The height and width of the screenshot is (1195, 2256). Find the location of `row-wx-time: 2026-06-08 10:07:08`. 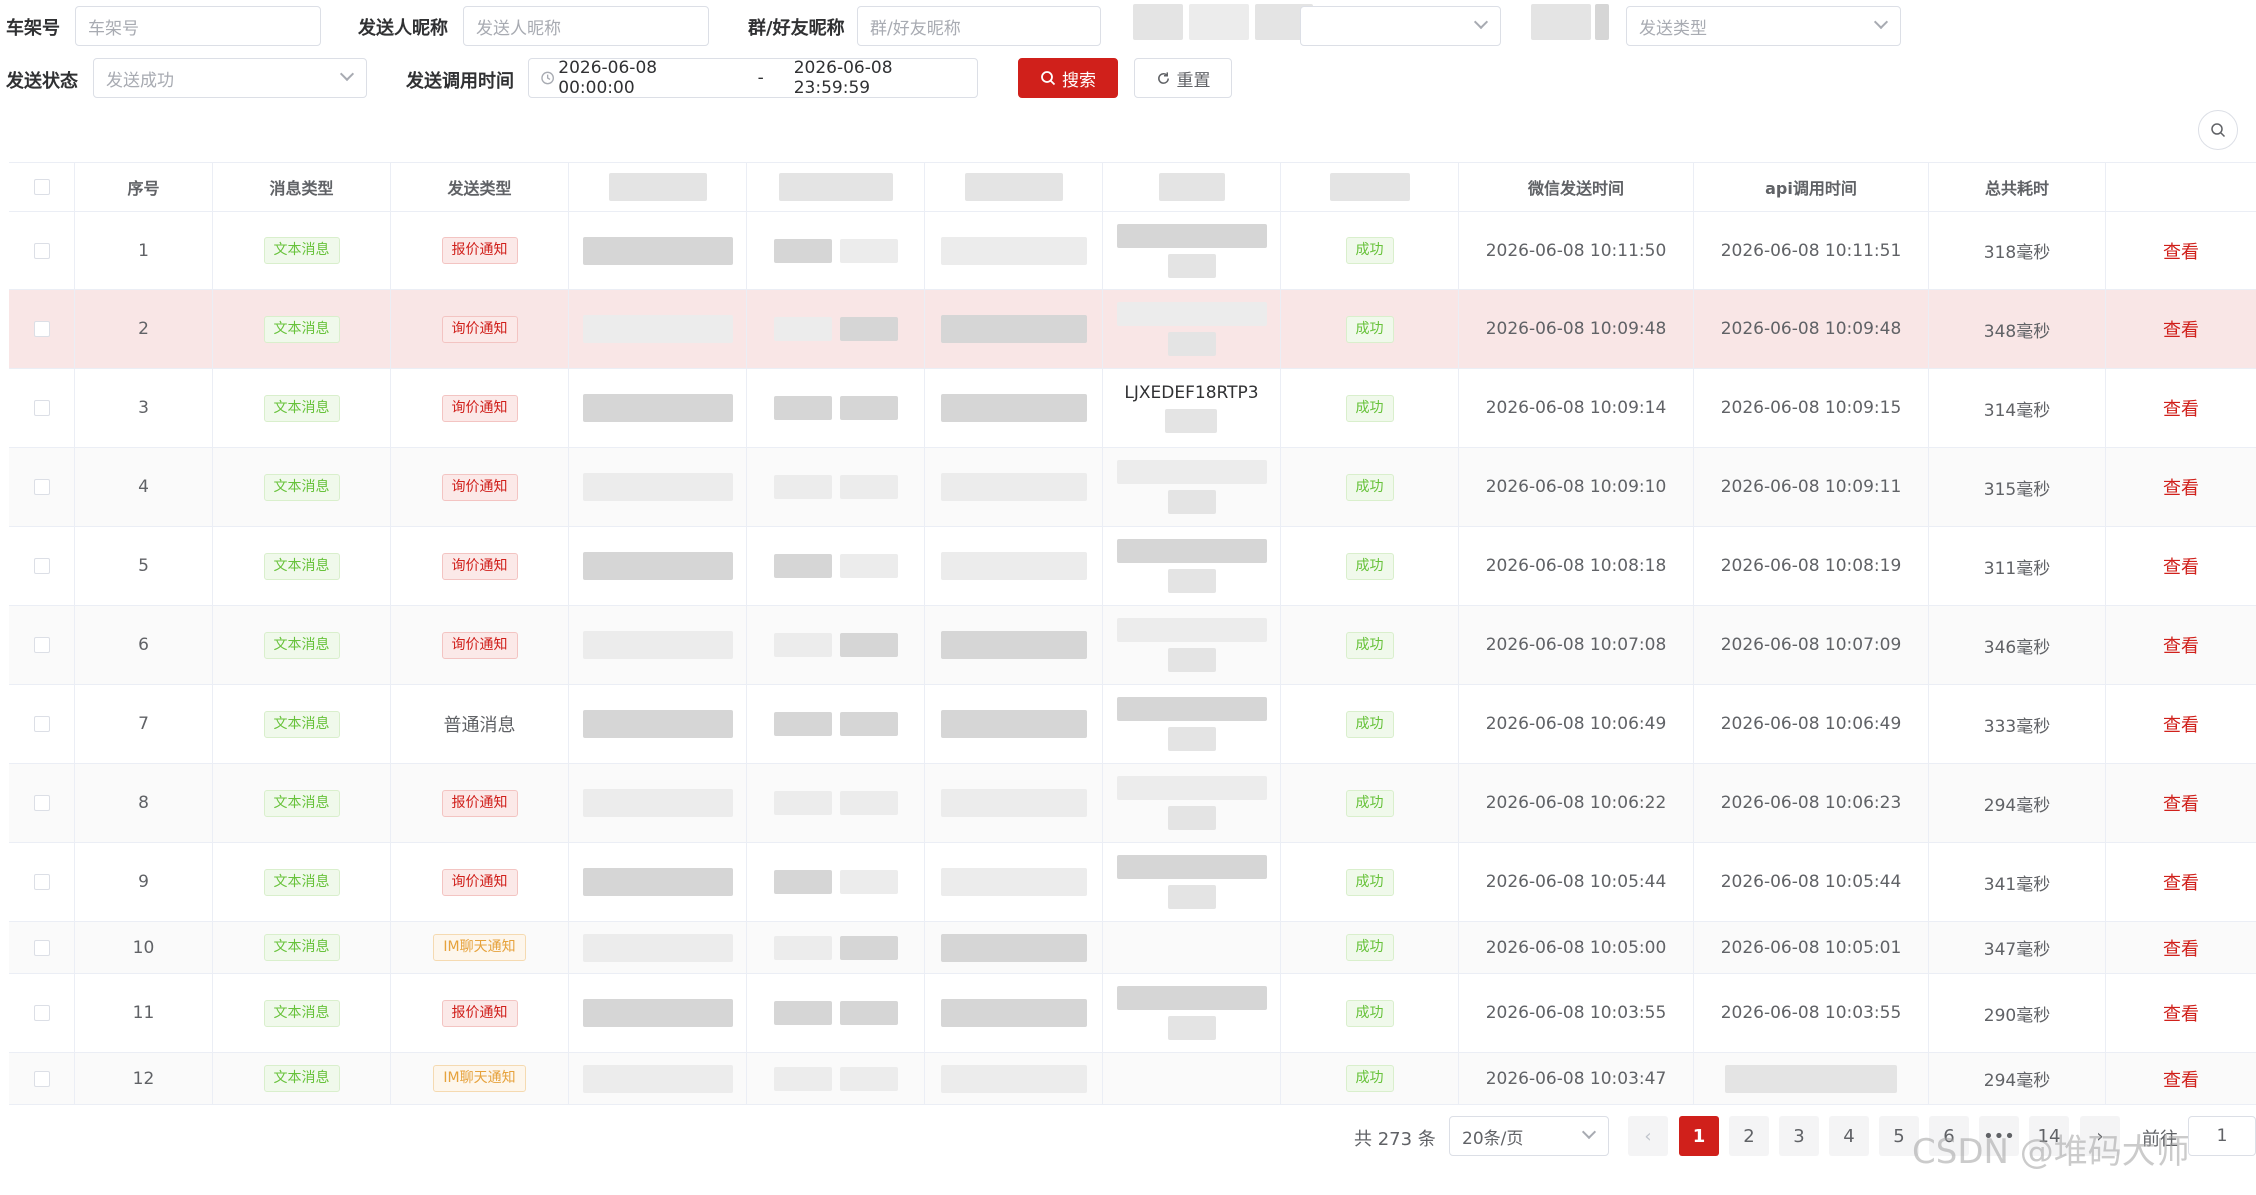

row-wx-time: 2026-06-08 10:07:08 is located at coordinates (1576, 645).